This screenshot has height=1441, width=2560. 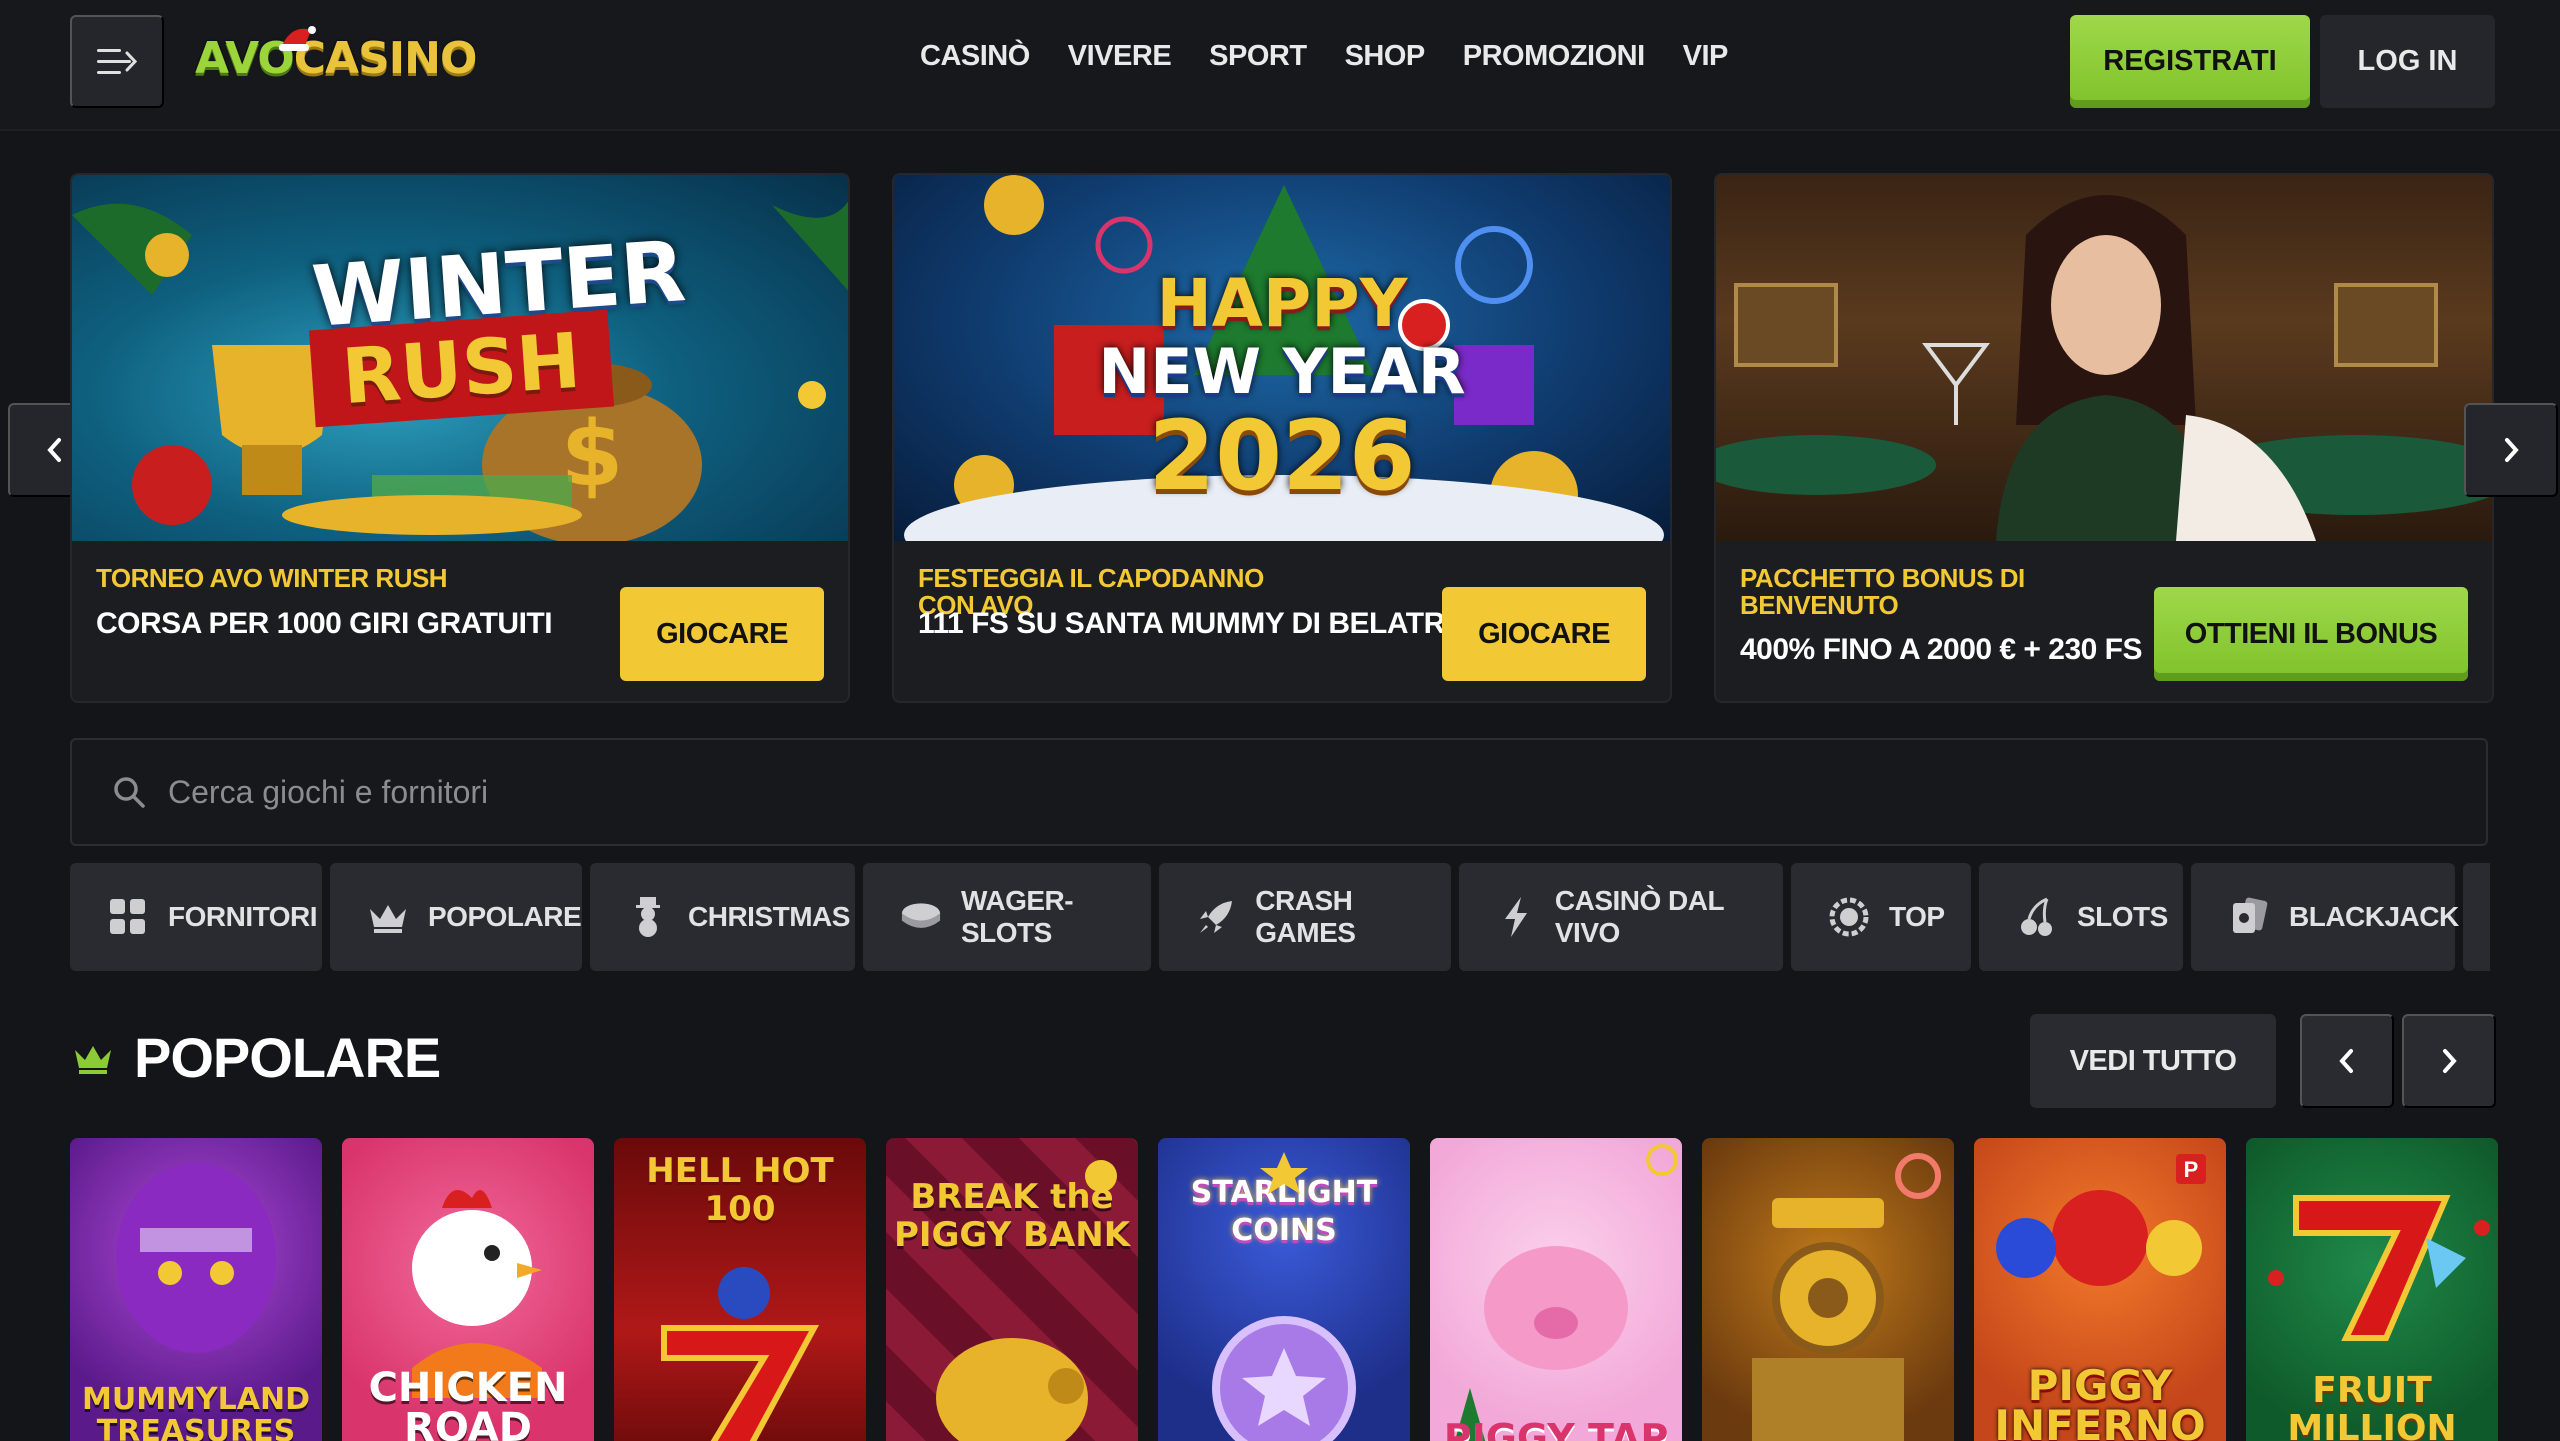 What do you see at coordinates (921, 917) in the screenshot?
I see `chip-icon` at bounding box center [921, 917].